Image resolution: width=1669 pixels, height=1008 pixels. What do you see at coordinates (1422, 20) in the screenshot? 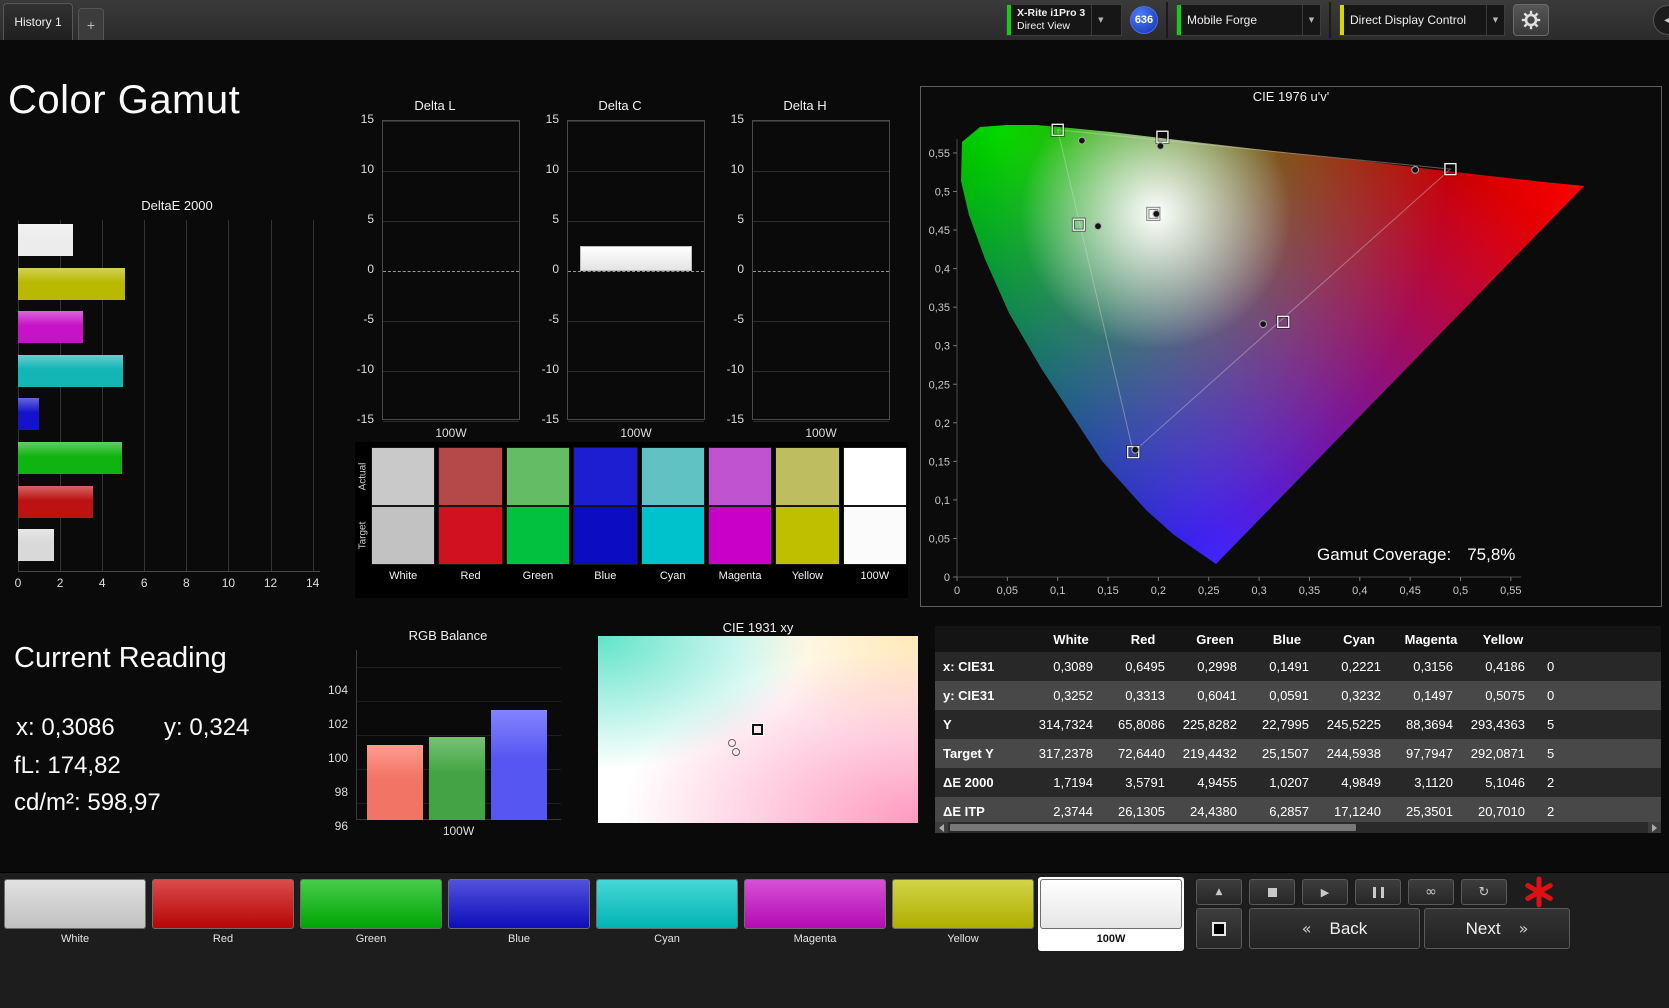
I see `display-control-dropdown: Direct Display Control ▼` at bounding box center [1422, 20].